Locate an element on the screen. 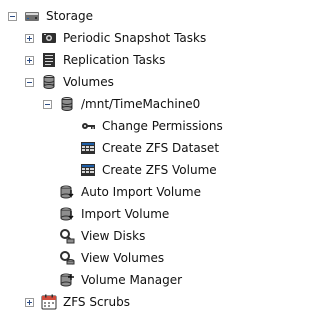  volume-icon is located at coordinates (67, 104).